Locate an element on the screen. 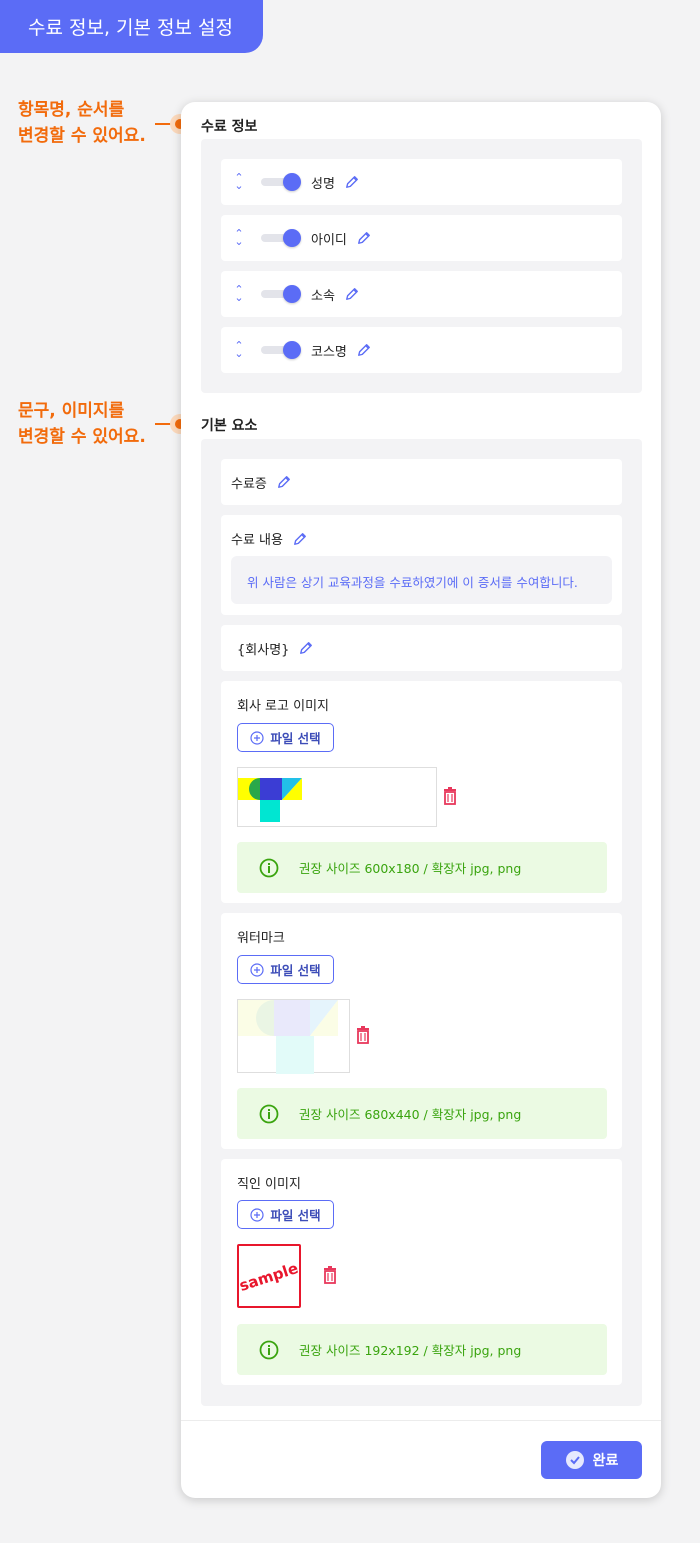  logo-preview-image is located at coordinates (337, 797).